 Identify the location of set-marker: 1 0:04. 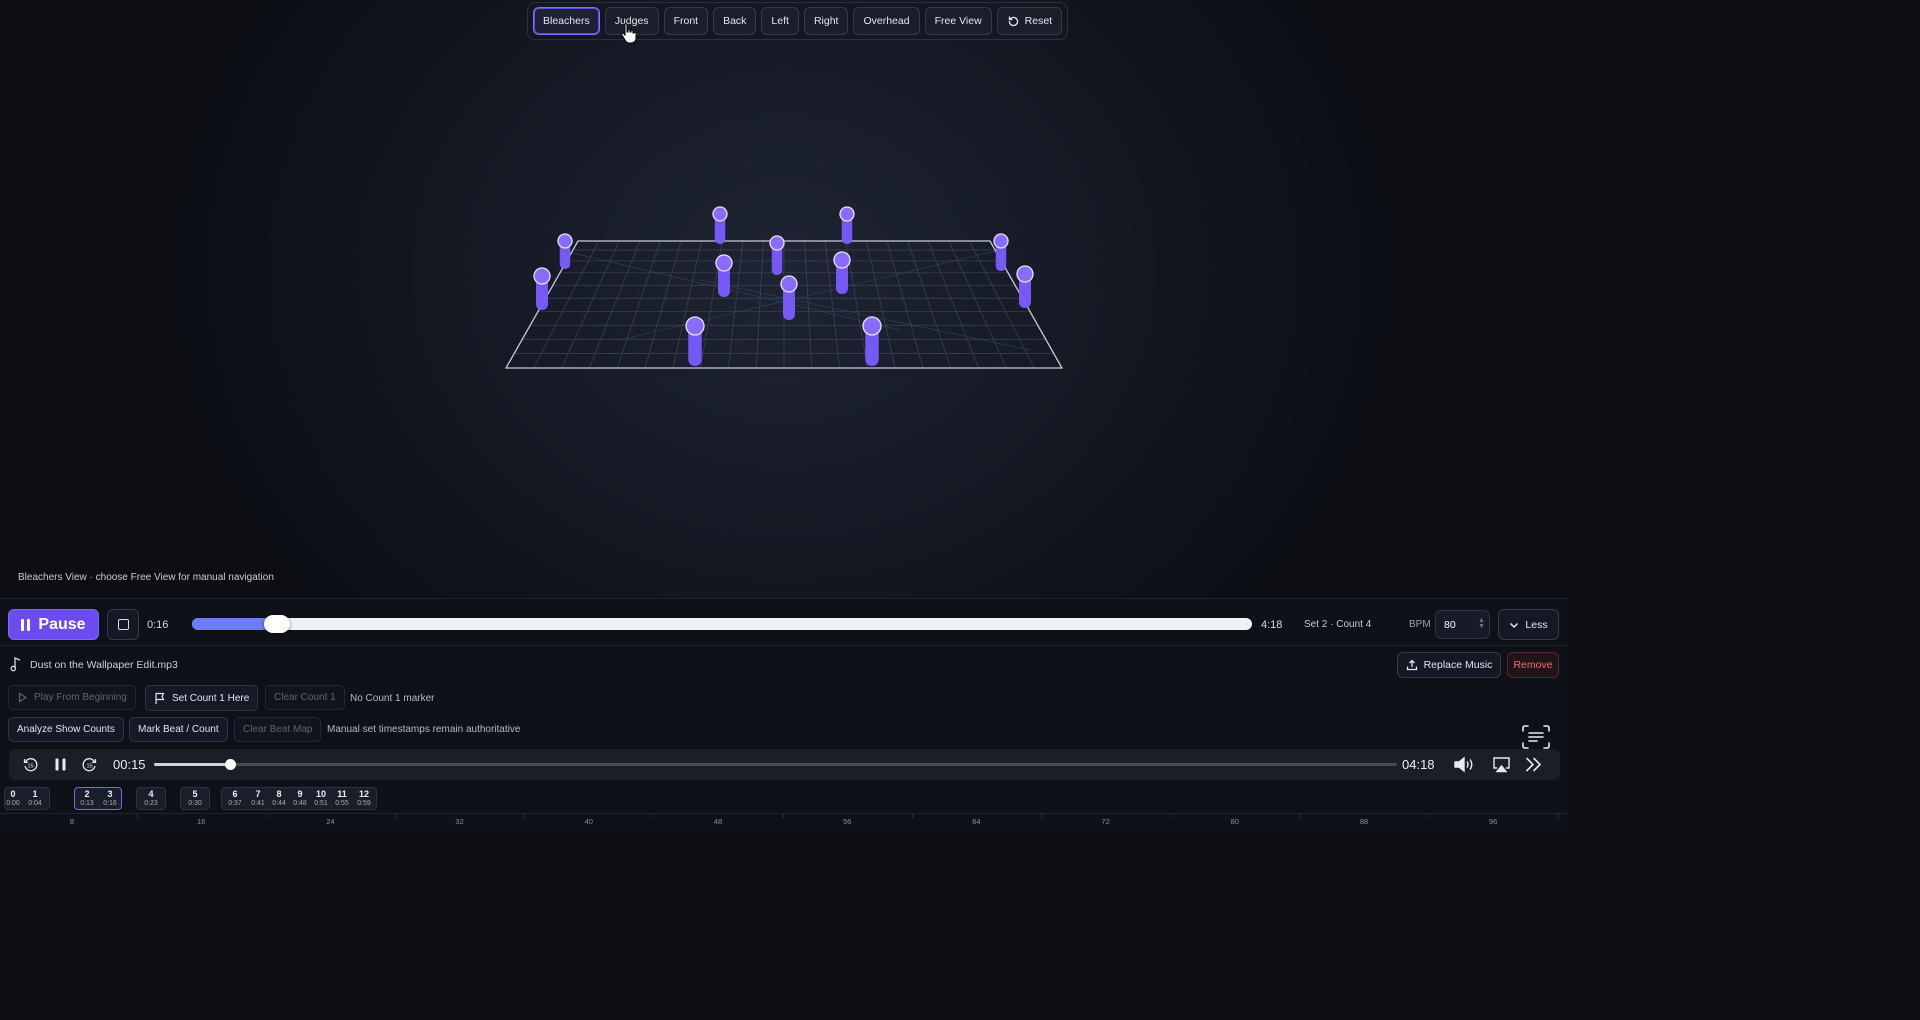
(35, 798).